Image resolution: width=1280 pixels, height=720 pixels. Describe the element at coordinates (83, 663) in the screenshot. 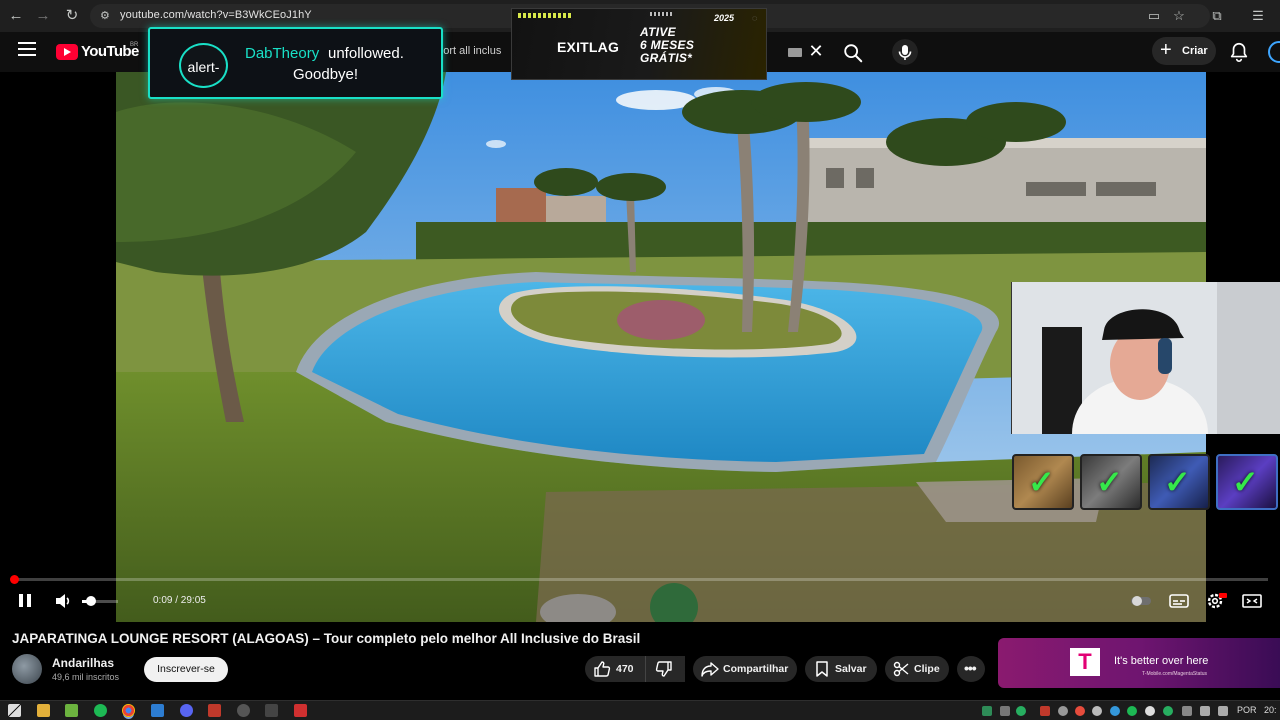

I see `channel-name: Andarilhas` at that location.